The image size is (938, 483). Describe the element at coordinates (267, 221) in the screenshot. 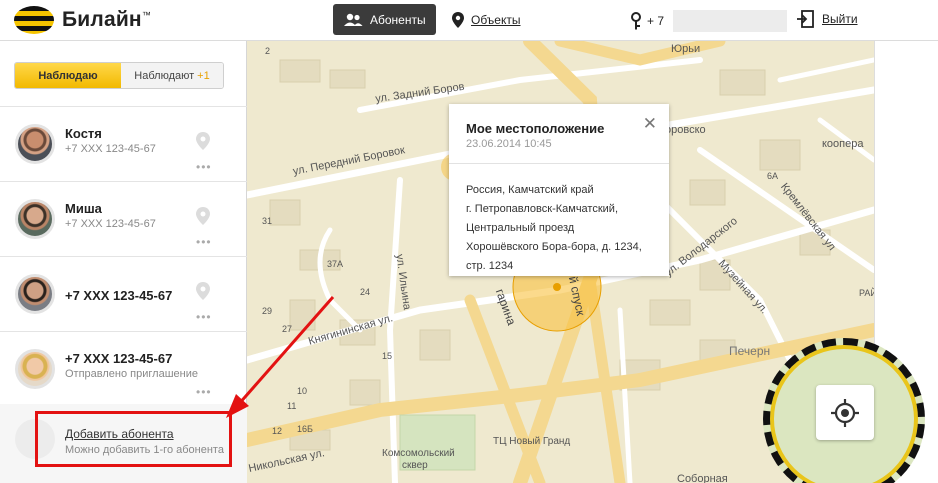

I see `house-number: 31` at that location.